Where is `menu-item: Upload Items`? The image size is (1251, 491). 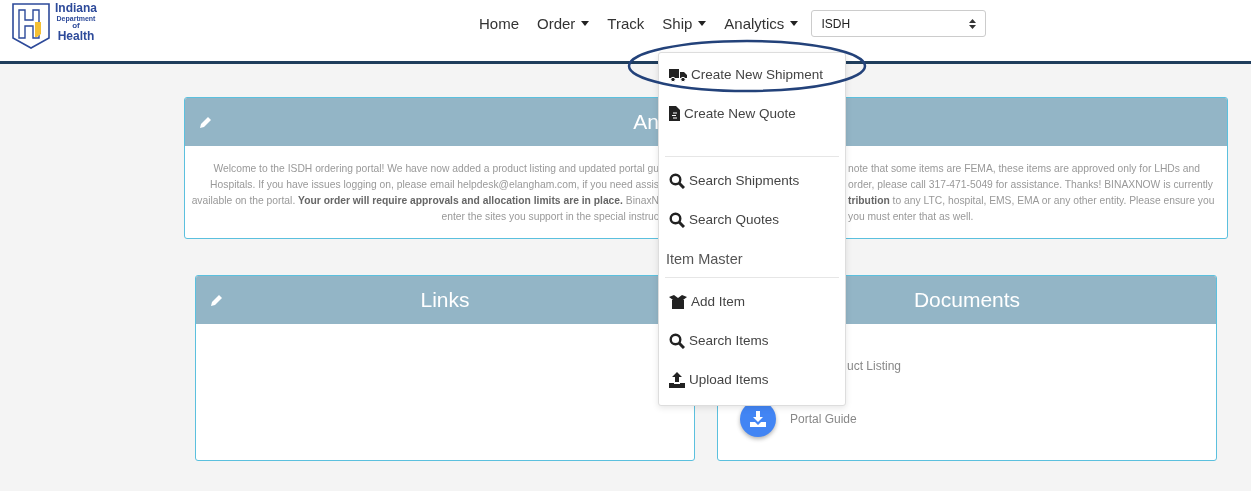 menu-item: Upload Items is located at coordinates (752, 379).